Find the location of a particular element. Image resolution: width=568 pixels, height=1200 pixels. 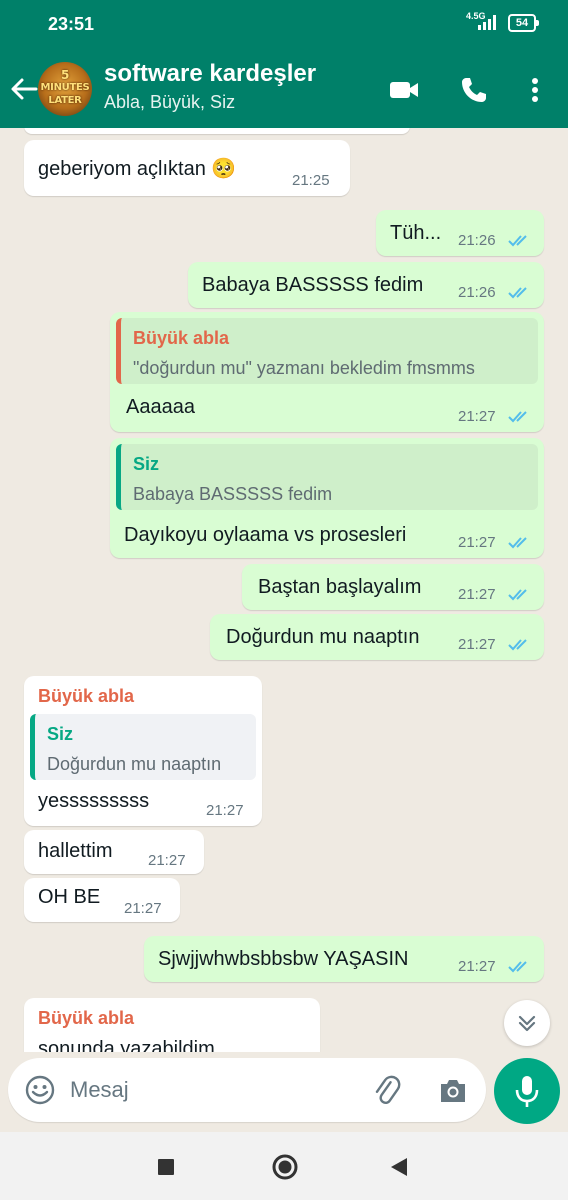

avatar-text-3: LATER is located at coordinates (65, 100).